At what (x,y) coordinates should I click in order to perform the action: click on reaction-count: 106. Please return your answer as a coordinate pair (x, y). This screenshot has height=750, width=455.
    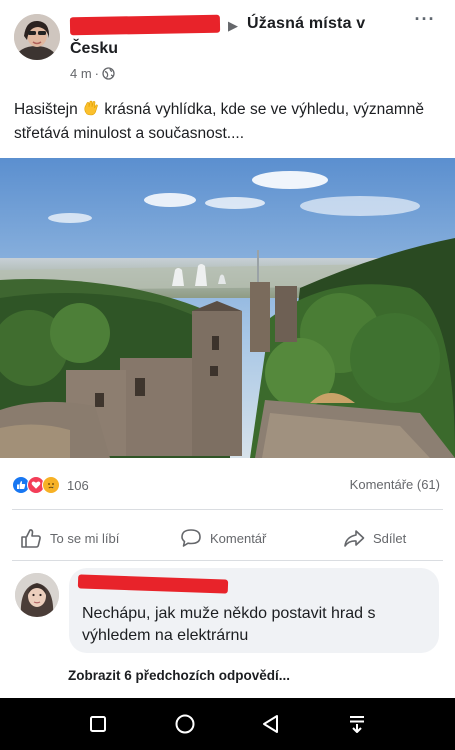
    Looking at the image, I should click on (78, 485).